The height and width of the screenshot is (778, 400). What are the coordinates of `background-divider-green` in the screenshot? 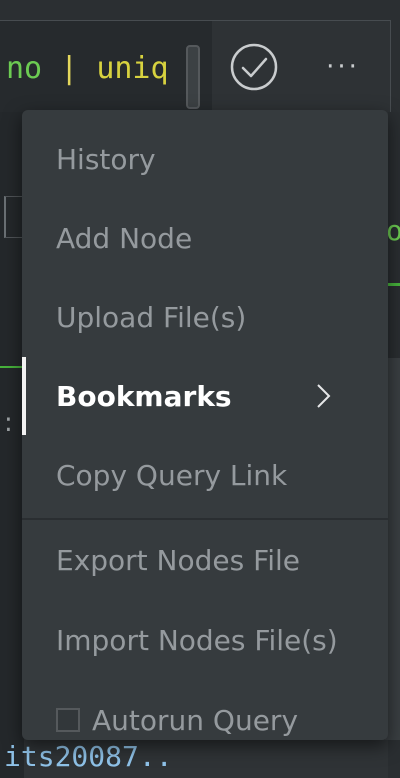 It's located at (12, 367).